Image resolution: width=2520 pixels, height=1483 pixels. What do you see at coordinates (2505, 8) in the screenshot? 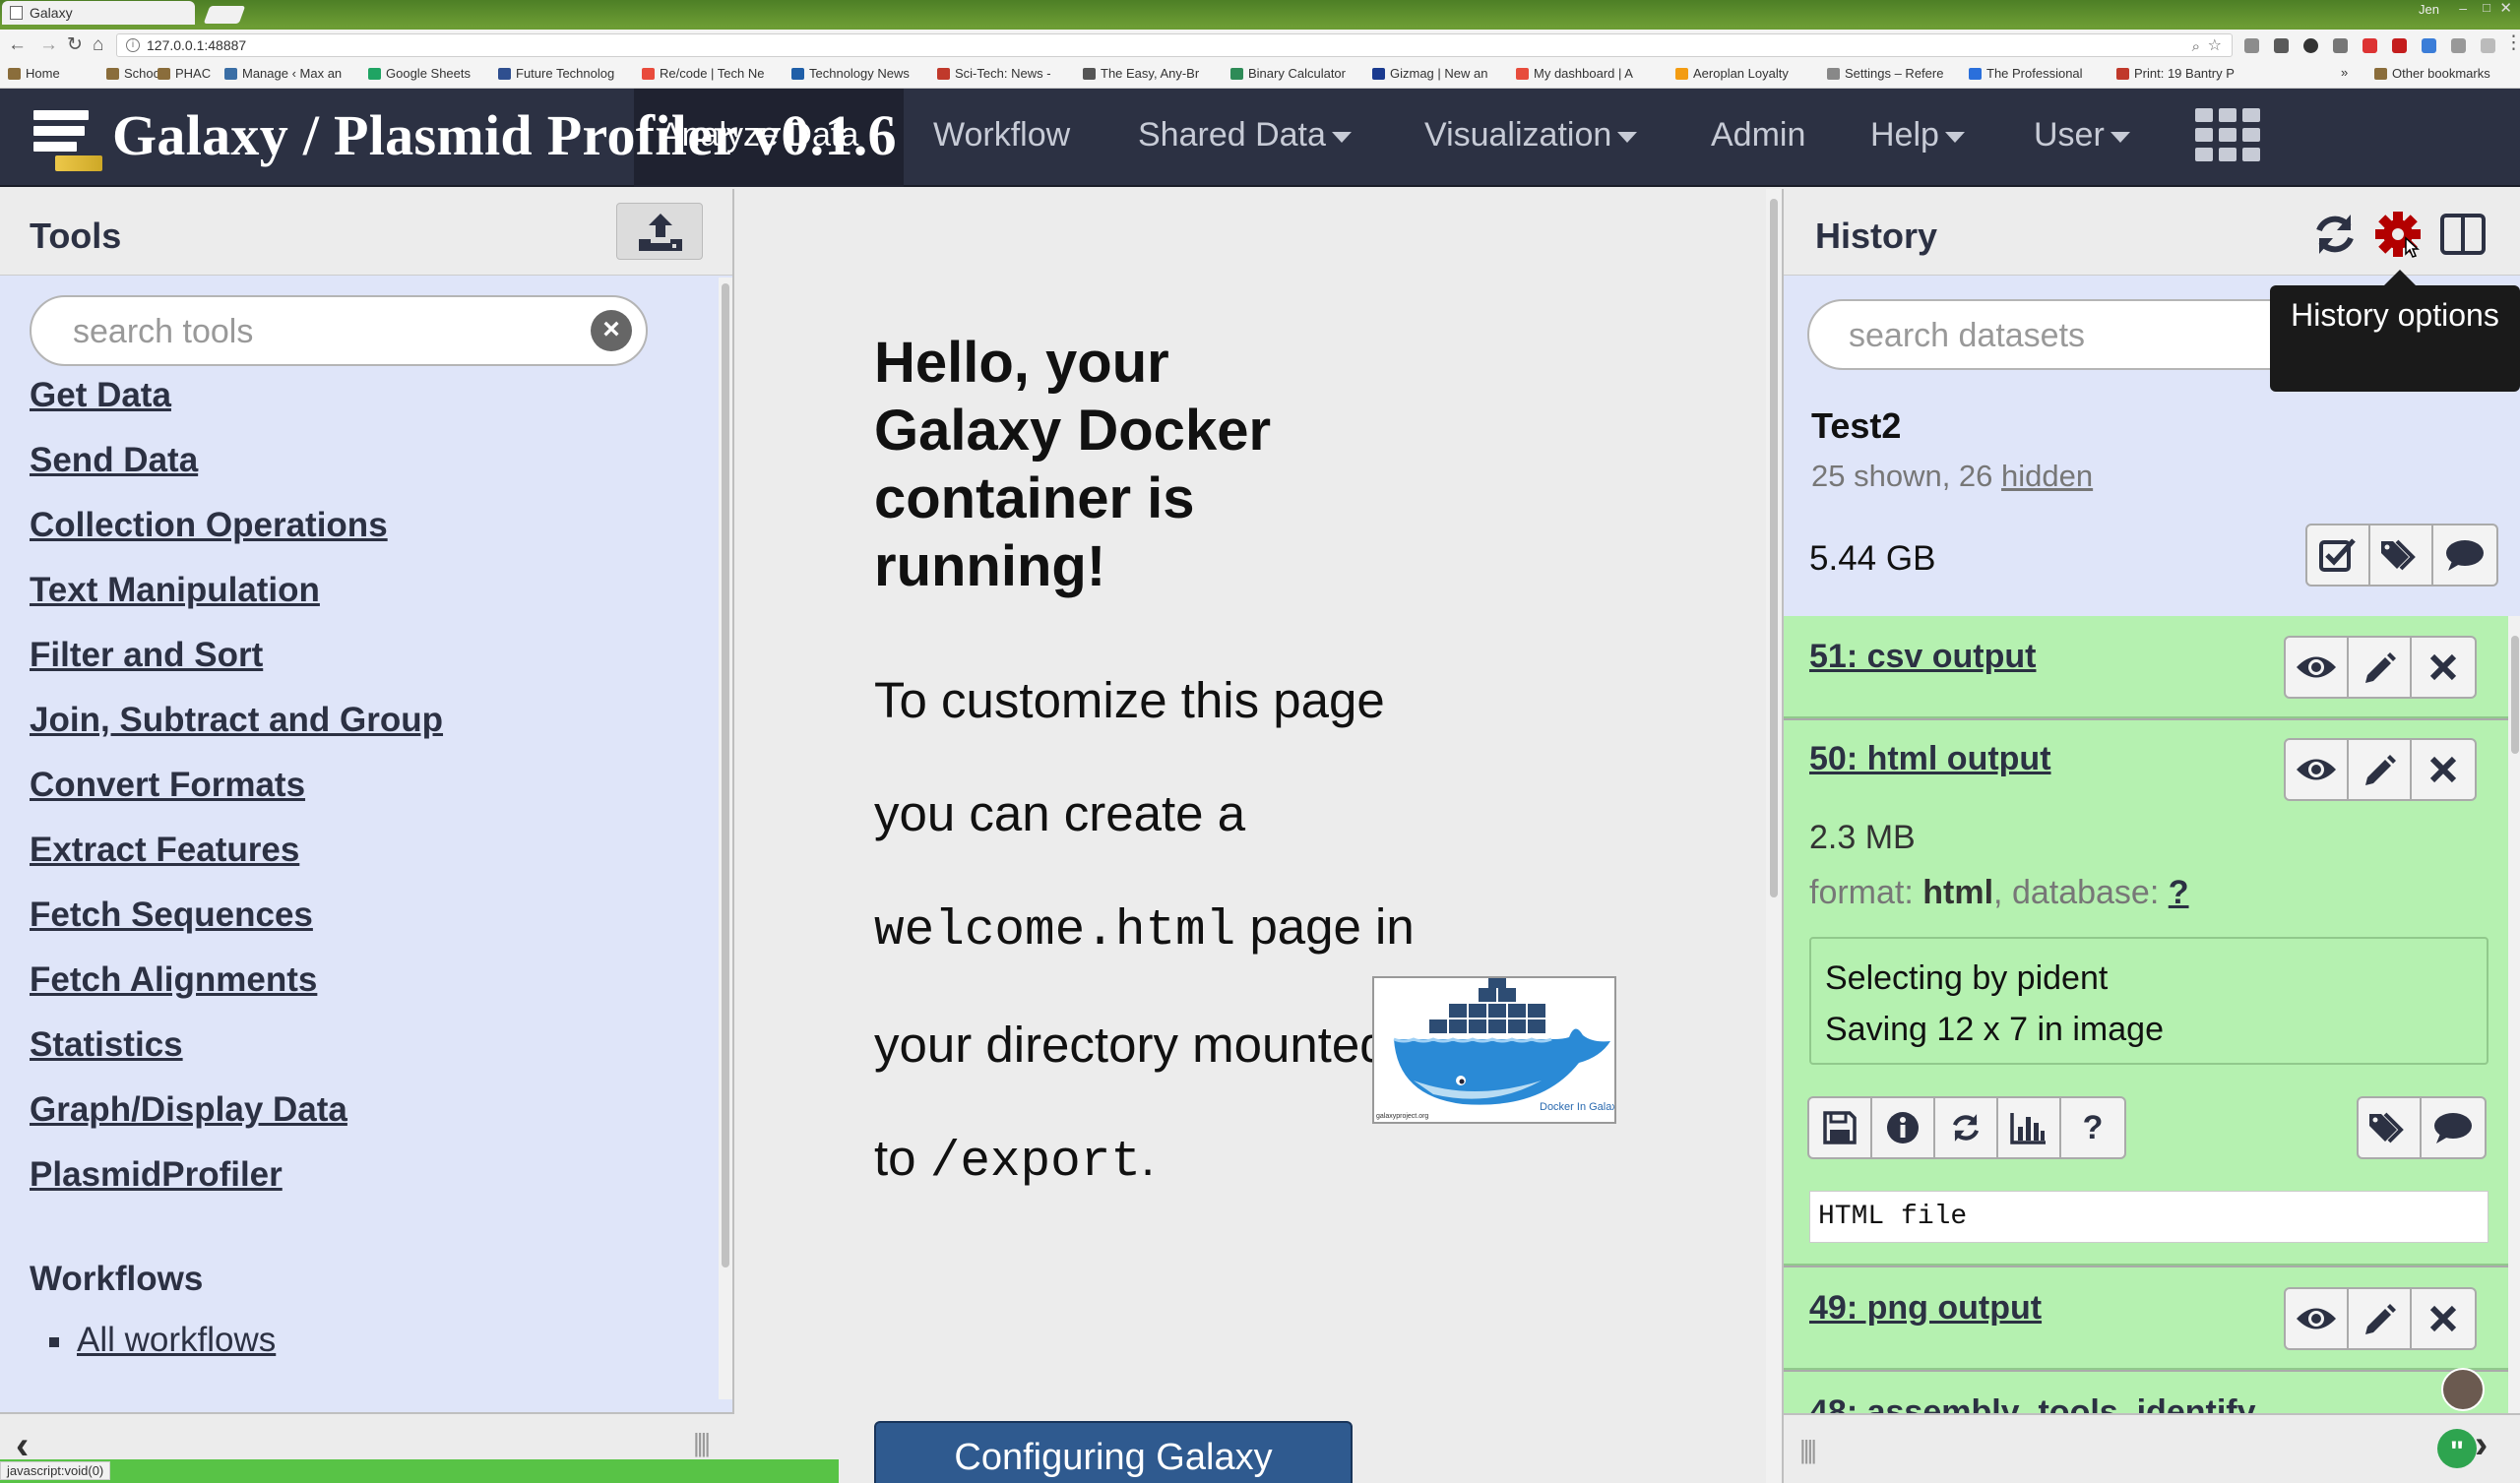
I see `close-window-icon: ✕` at bounding box center [2505, 8].